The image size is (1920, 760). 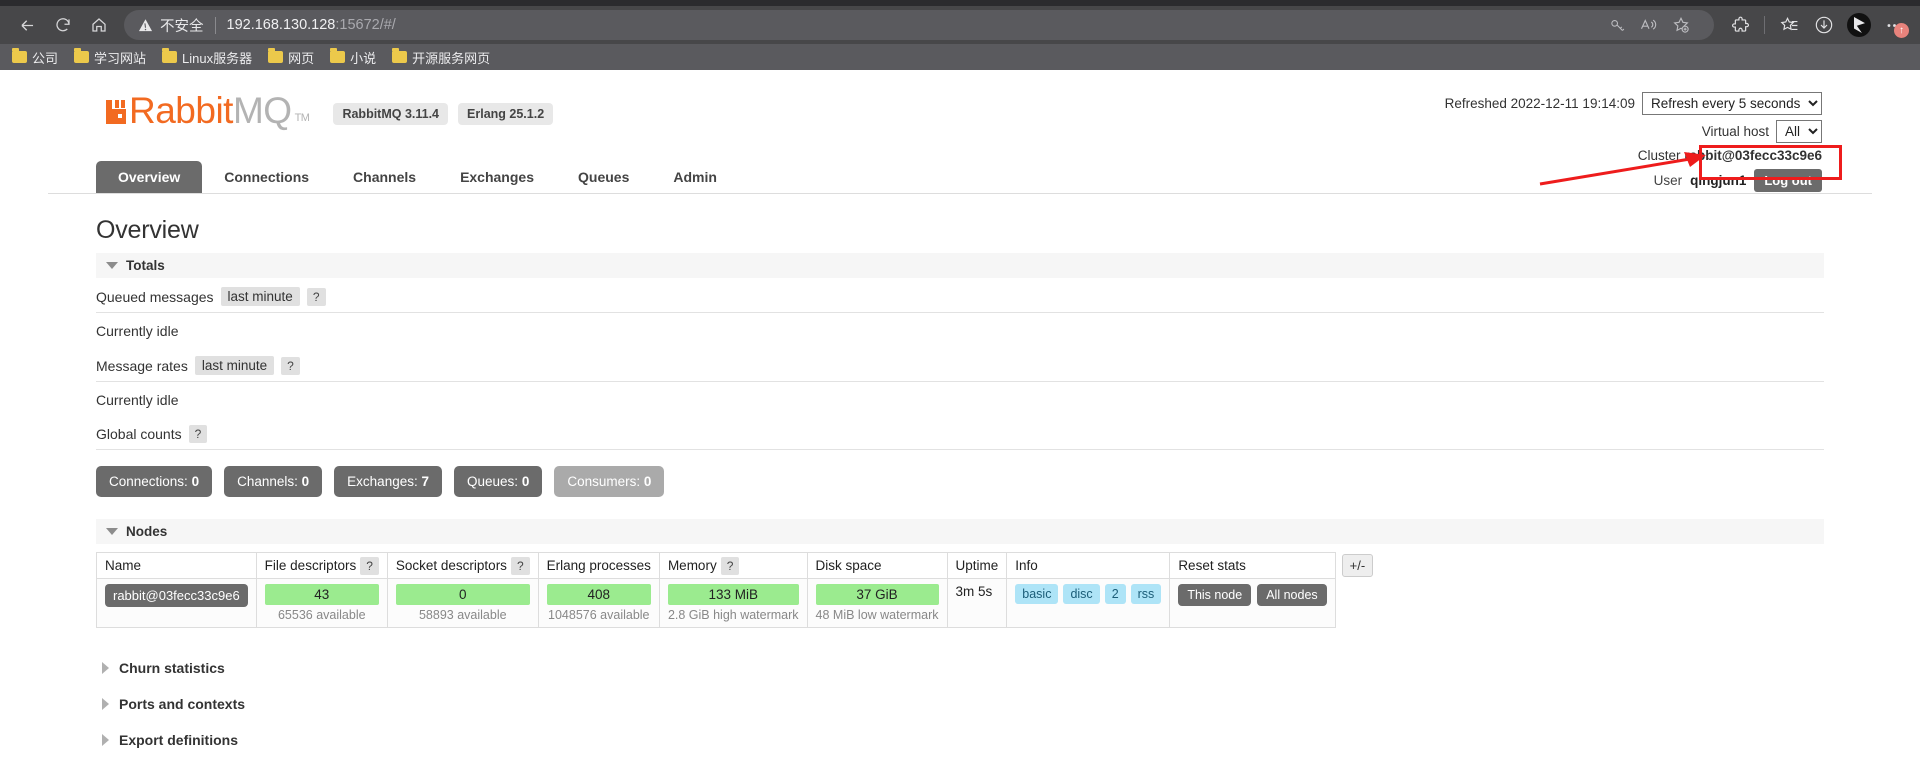 What do you see at coordinates (154, 481) in the screenshot?
I see `count-badge-connections: Connections: 0` at bounding box center [154, 481].